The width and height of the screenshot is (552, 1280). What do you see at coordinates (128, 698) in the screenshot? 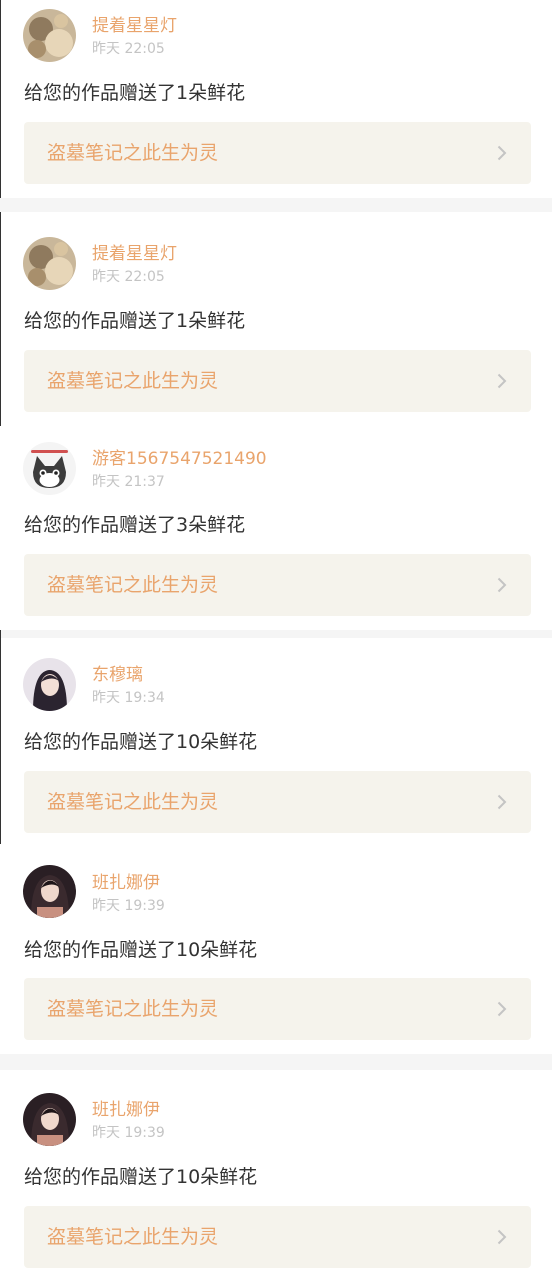
I see `timestamp: 昨天 19:34` at bounding box center [128, 698].